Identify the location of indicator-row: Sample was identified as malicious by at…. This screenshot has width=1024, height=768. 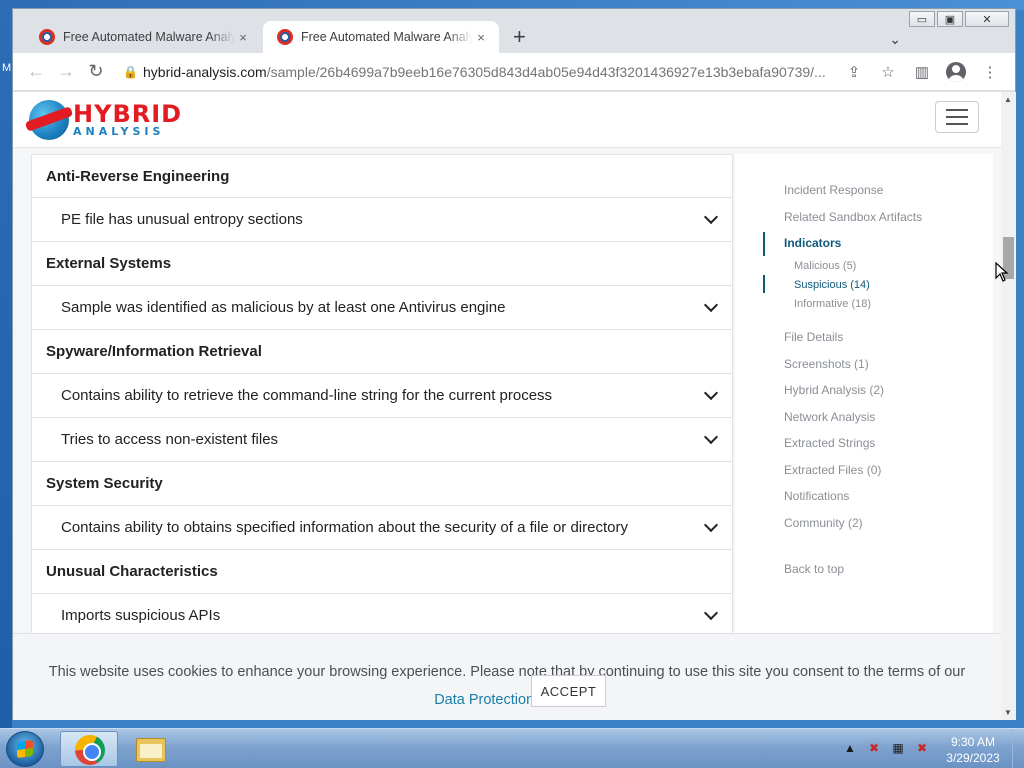
(382, 308).